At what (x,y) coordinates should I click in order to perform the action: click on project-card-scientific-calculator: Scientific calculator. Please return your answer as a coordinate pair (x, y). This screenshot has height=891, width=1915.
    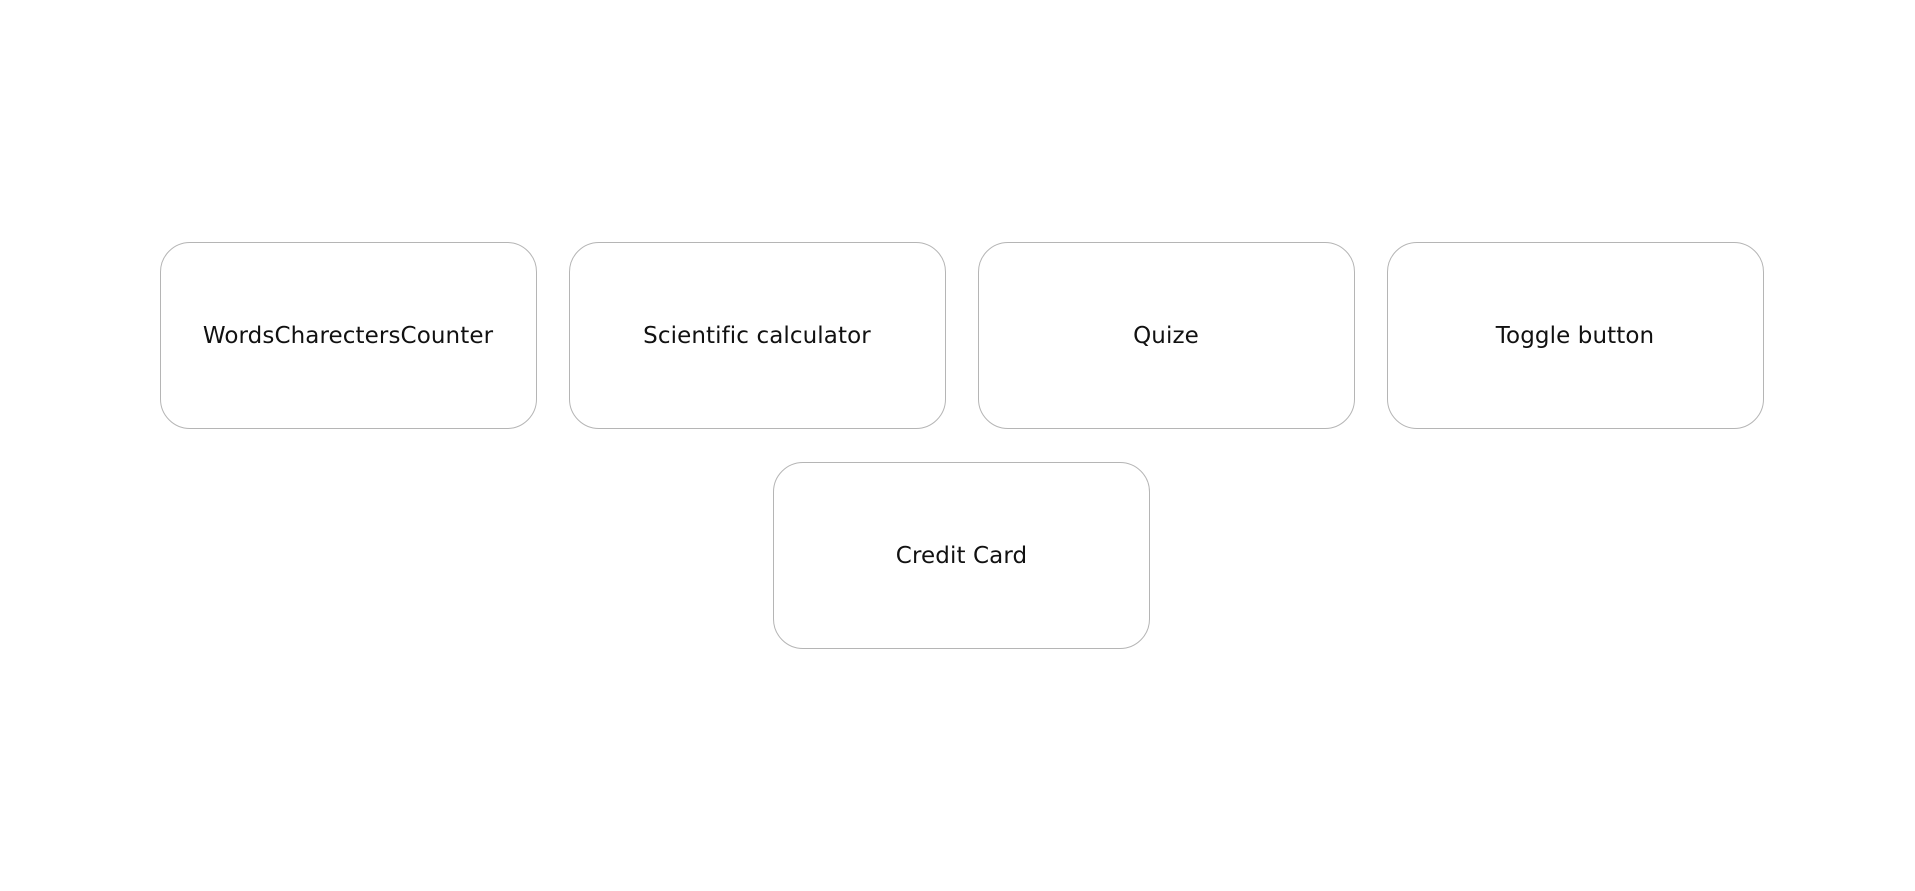
    Looking at the image, I should click on (757, 335).